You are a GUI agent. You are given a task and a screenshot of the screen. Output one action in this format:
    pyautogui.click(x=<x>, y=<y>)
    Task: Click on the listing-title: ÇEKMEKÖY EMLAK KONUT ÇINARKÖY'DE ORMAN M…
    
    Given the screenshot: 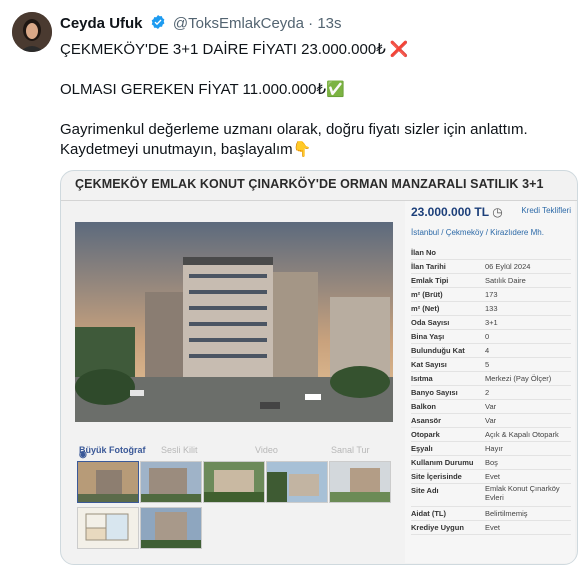 What is the action you would take?
    pyautogui.click(x=309, y=184)
    